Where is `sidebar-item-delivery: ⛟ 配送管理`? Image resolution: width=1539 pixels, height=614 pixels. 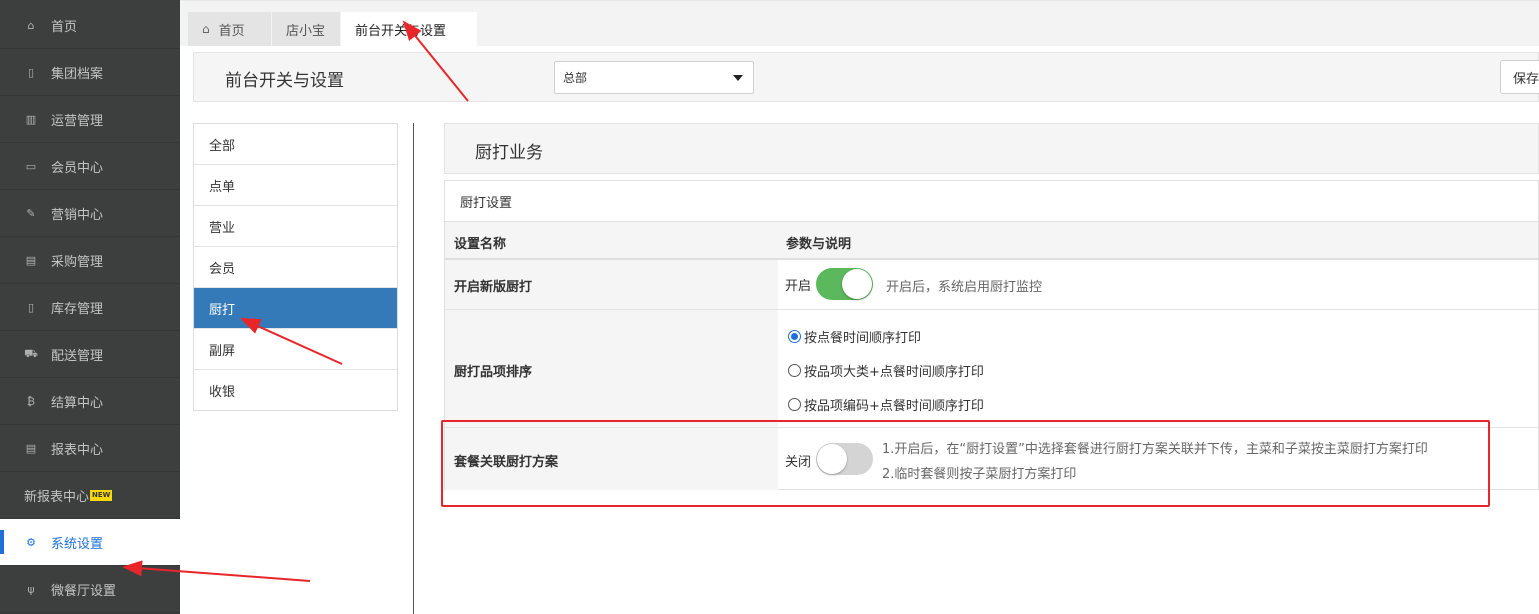 sidebar-item-delivery: ⛟ 配送管理 is located at coordinates (90, 354).